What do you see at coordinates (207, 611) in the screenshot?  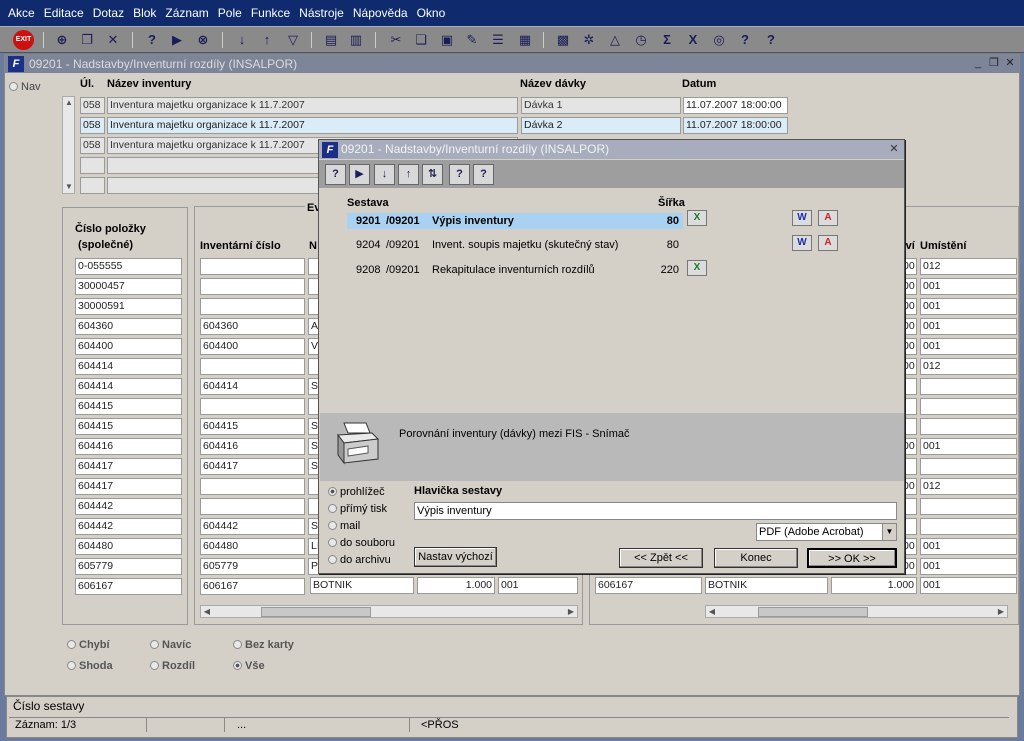 I see `scroll-left-icon: ◀` at bounding box center [207, 611].